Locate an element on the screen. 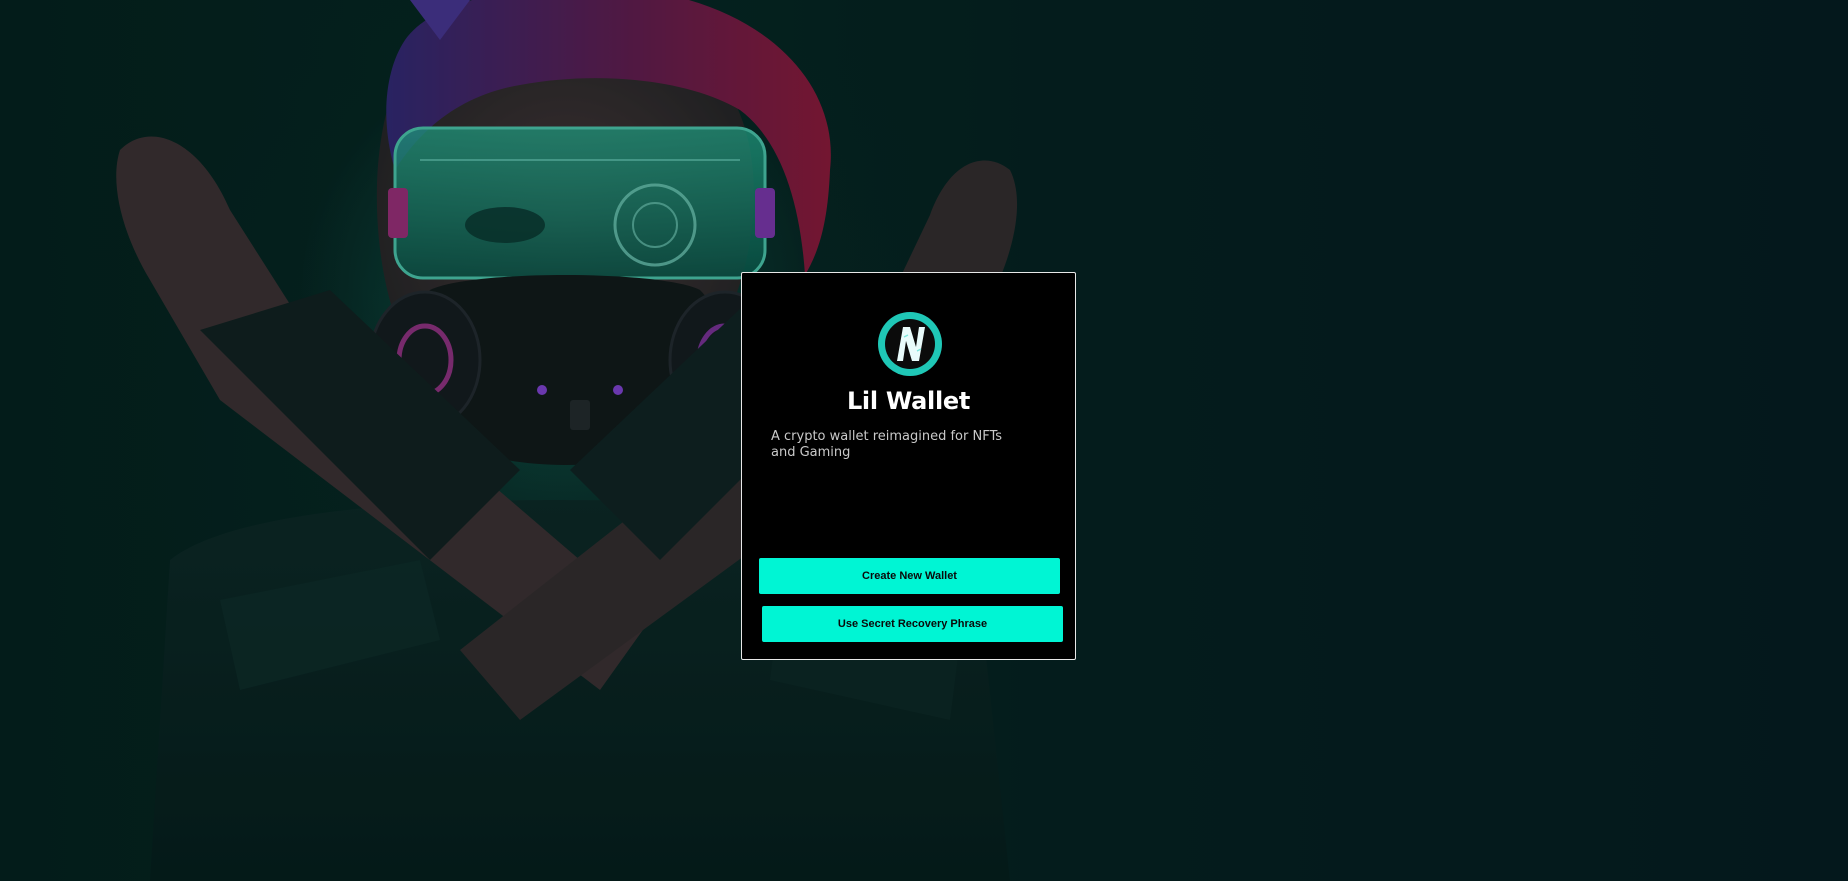 Image resolution: width=1848 pixels, height=881 pixels. app-title: Lil Wallet is located at coordinates (908, 401).